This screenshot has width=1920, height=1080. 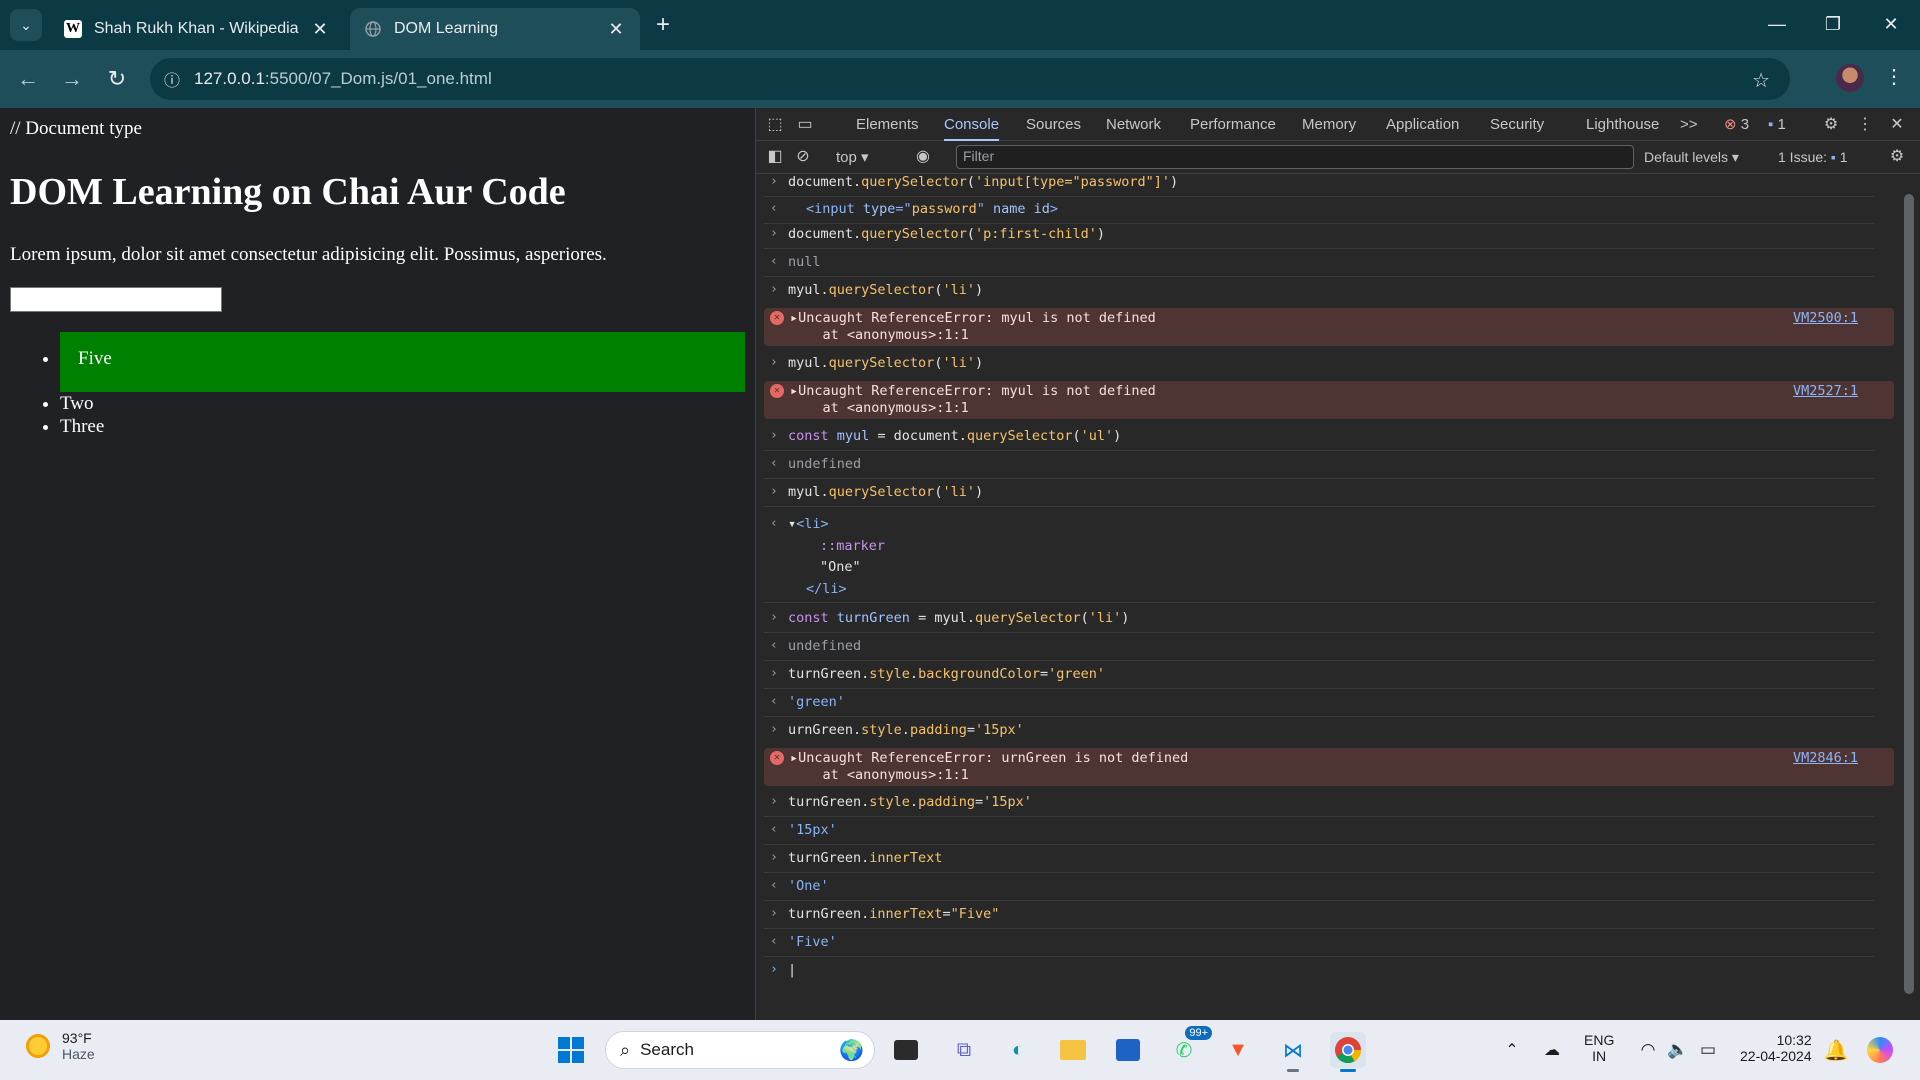 I want to click on vscode-icon: ⋈, so click(x=1293, y=1052).